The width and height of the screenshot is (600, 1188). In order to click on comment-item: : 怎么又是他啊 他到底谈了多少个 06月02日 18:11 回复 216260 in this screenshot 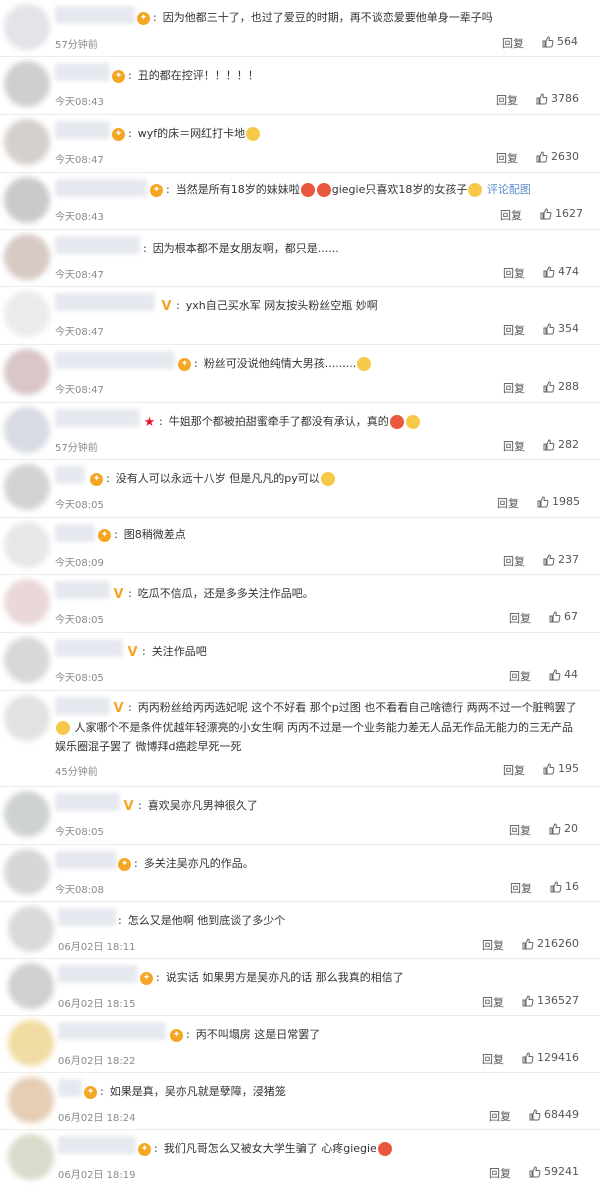, I will do `click(300, 930)`.